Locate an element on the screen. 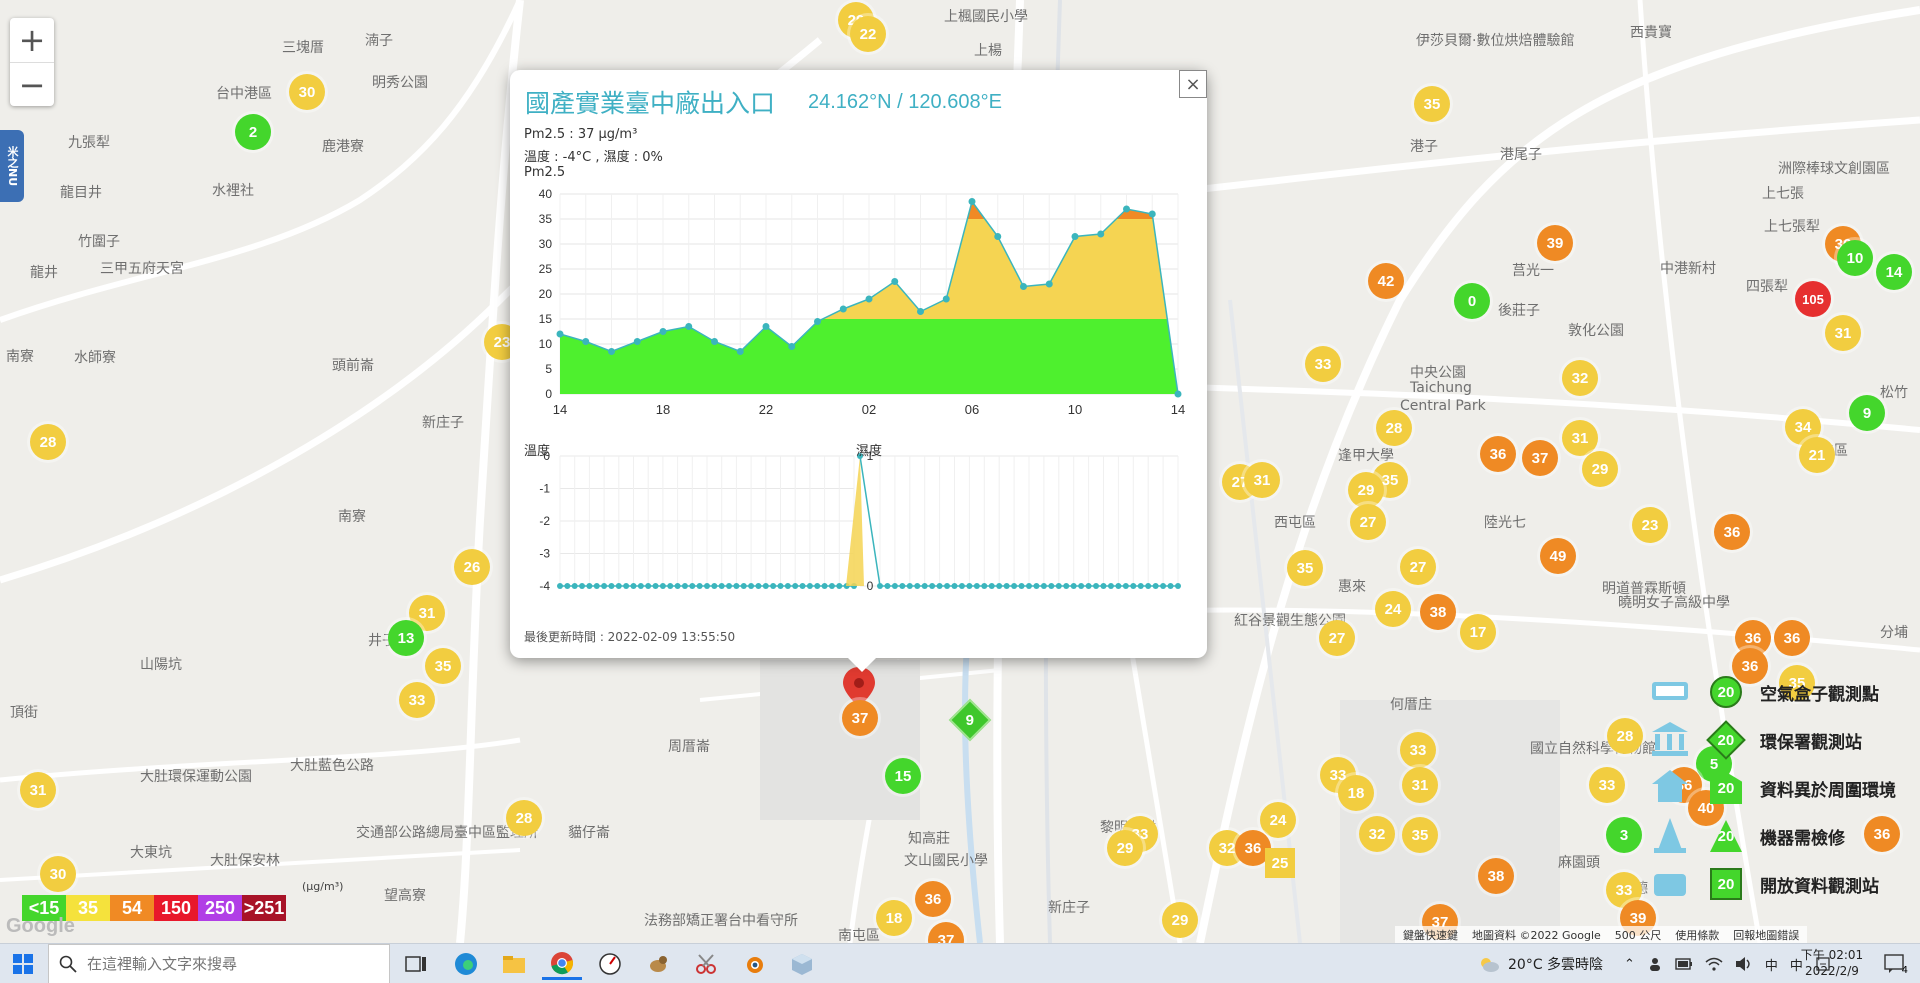 This screenshot has height=983, width=1920. airbox-marker: 23 is located at coordinates (1650, 525).